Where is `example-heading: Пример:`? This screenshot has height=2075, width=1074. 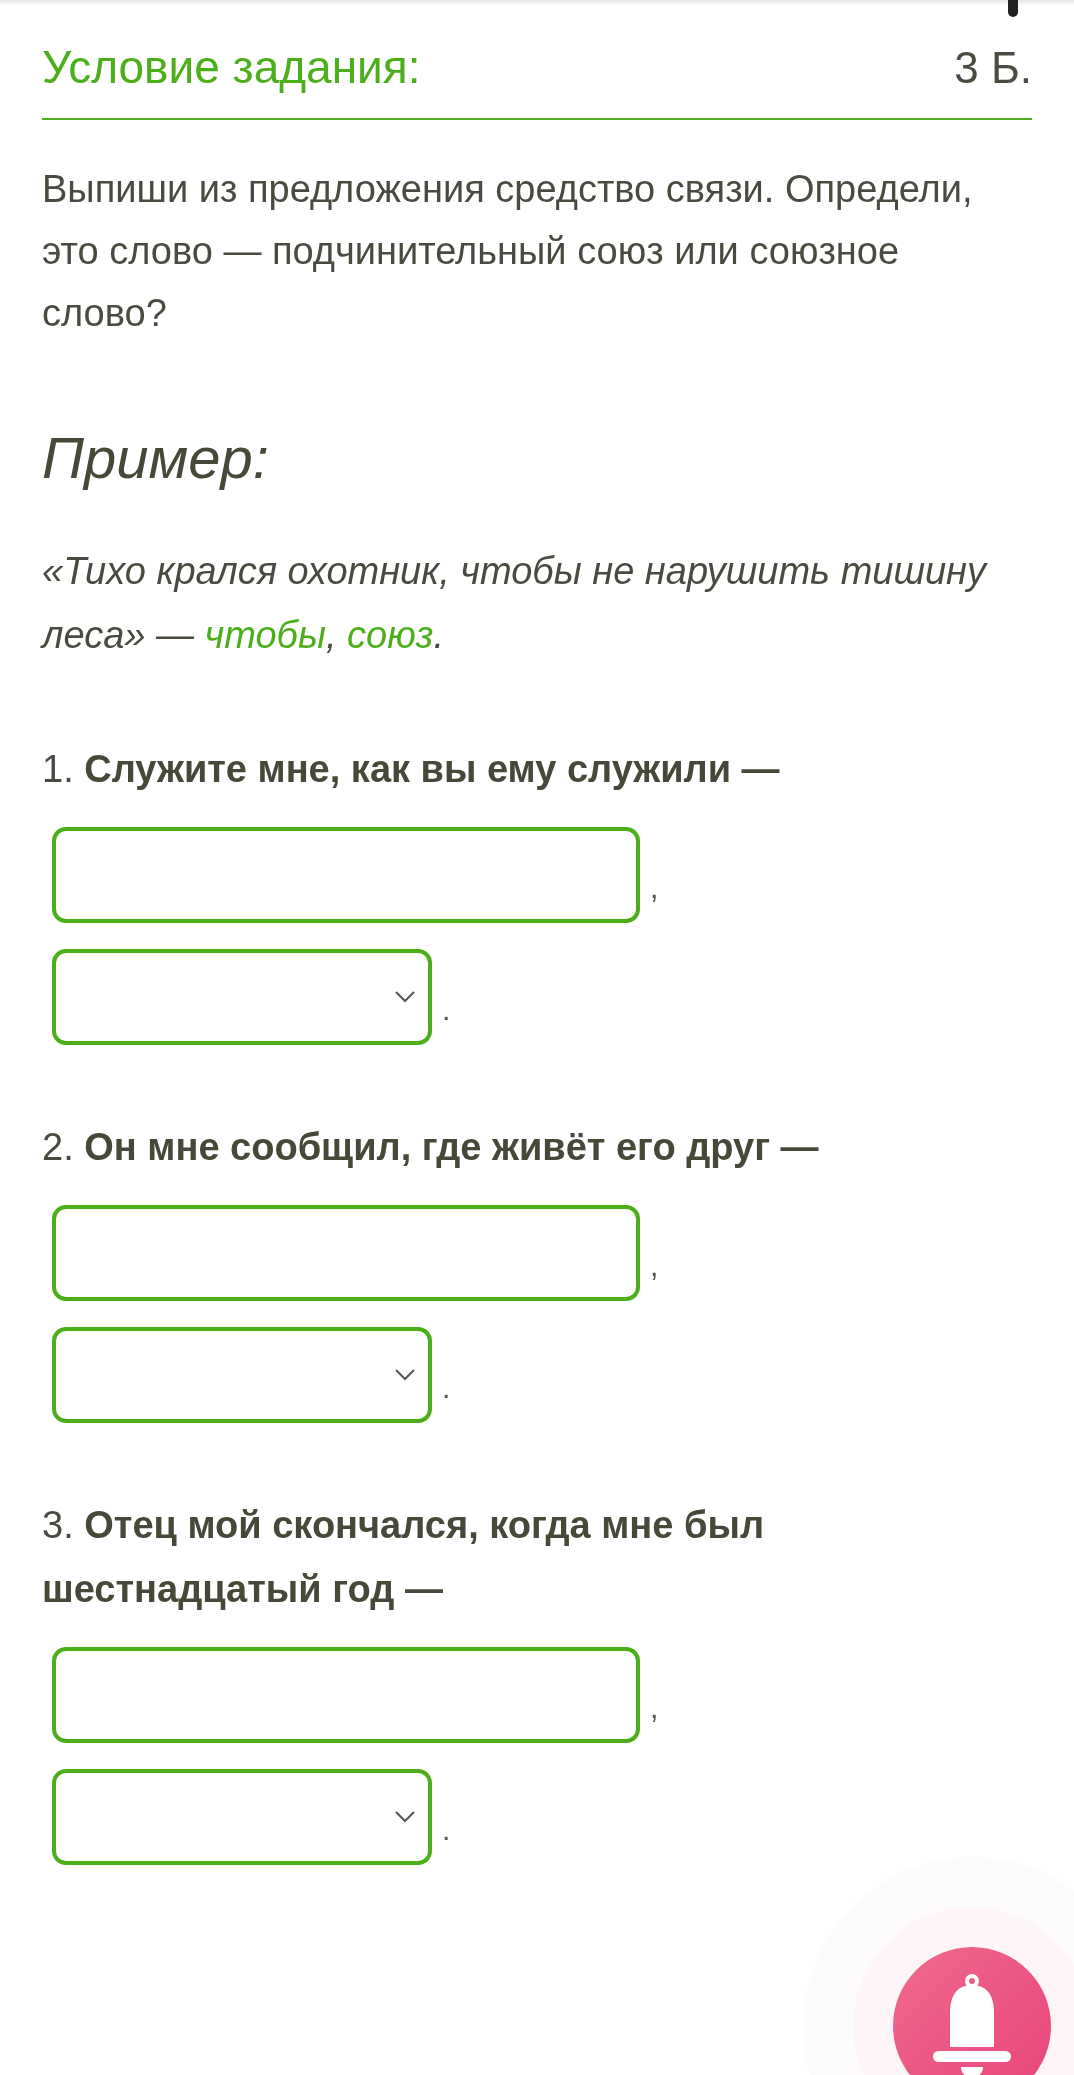
example-heading: Пример: is located at coordinates (156, 457).